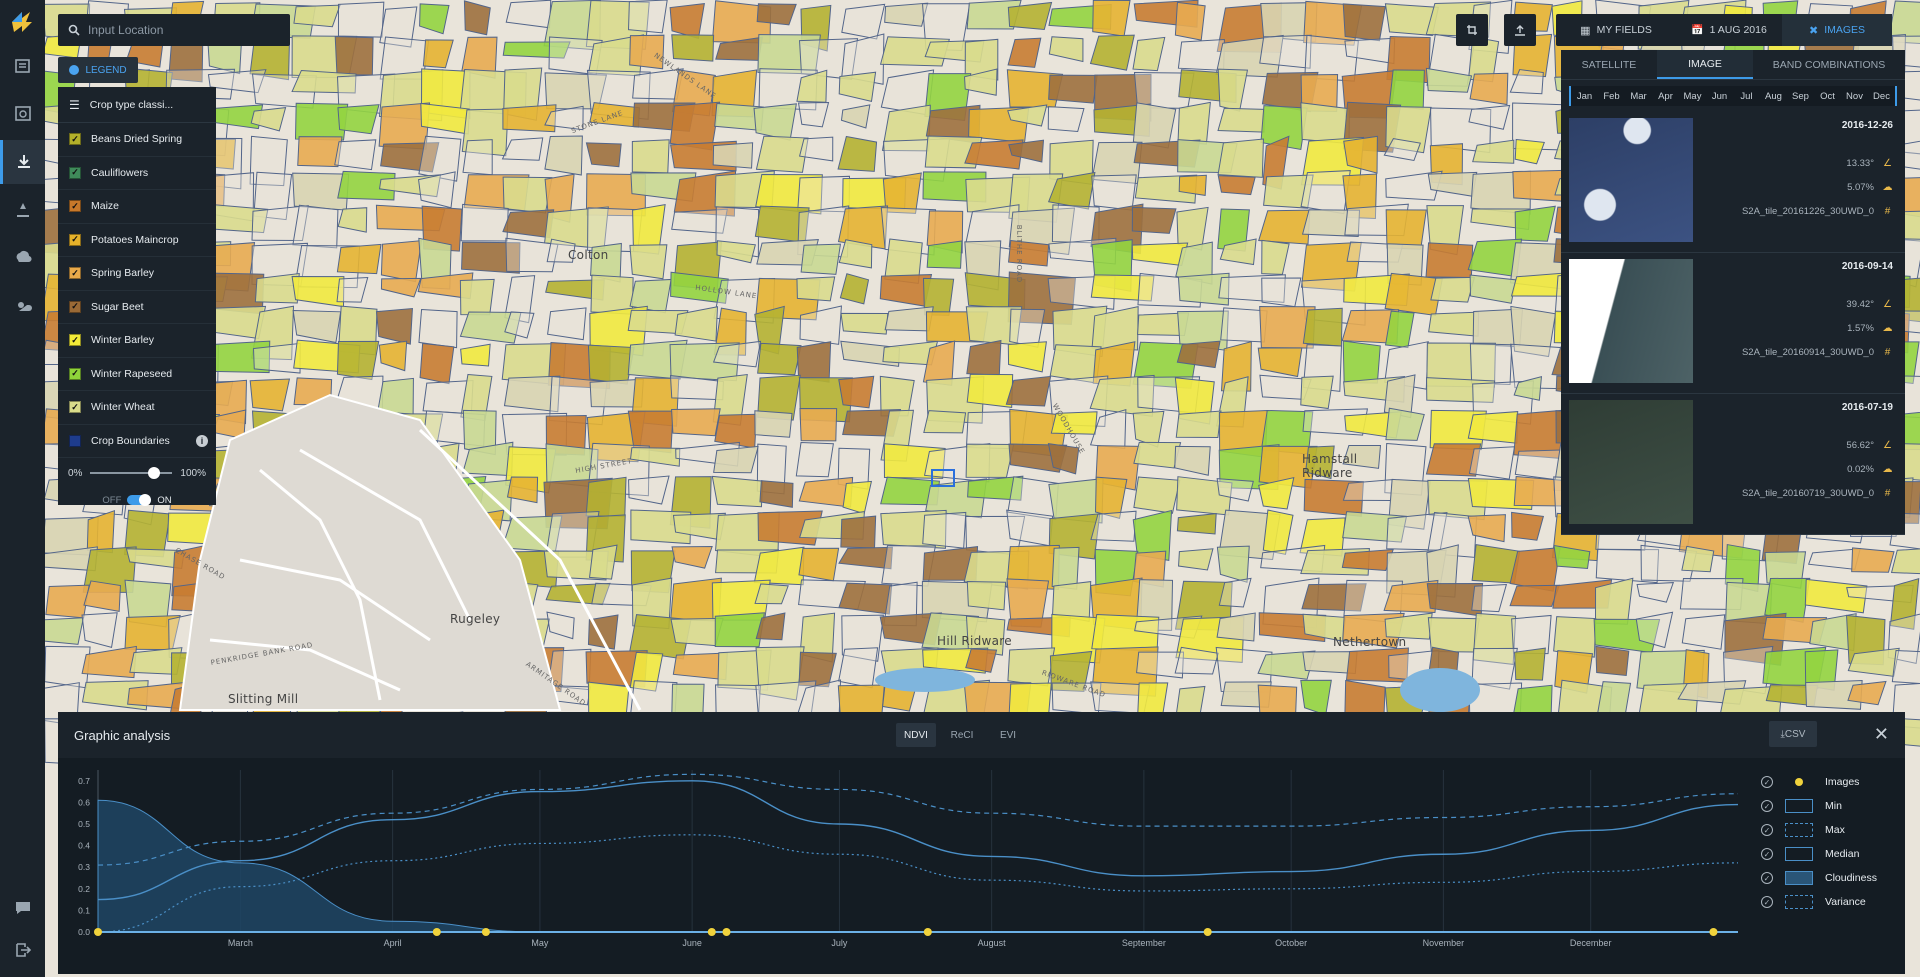 This screenshot has height=977, width=1920. I want to click on legend-item: ✓ Spring Barley, so click(137, 274).